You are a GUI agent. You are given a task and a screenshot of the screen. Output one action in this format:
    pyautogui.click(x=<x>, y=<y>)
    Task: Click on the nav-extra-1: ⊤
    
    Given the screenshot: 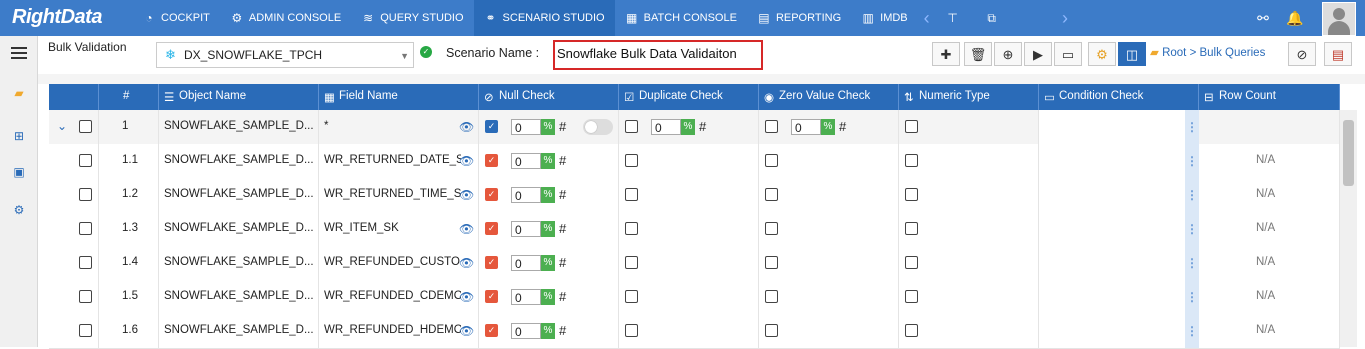 What is the action you would take?
    pyautogui.click(x=955, y=18)
    